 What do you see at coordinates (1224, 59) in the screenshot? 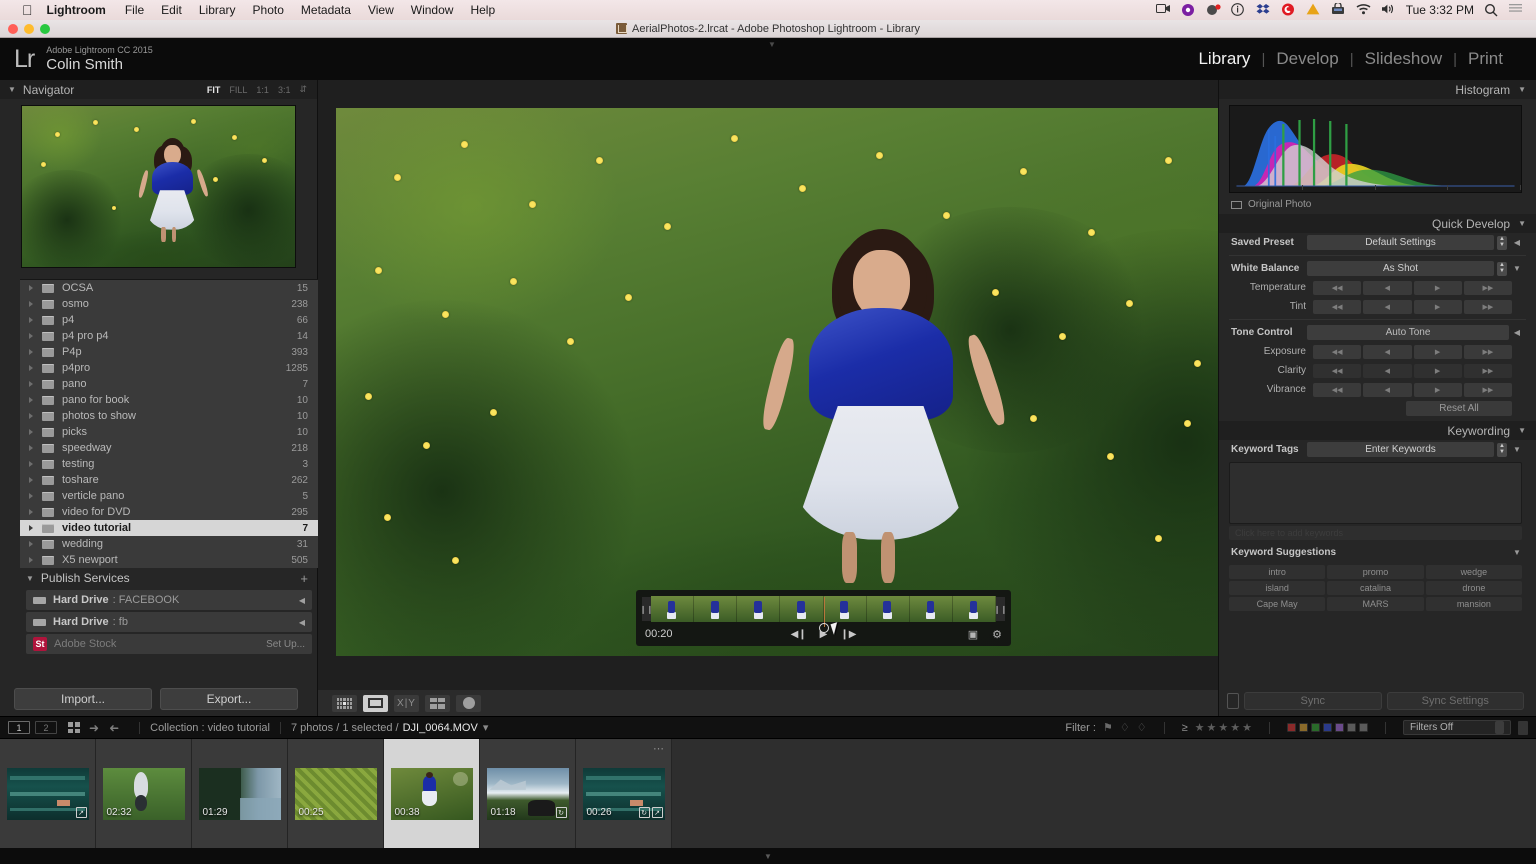
I see `module-library: Library` at bounding box center [1224, 59].